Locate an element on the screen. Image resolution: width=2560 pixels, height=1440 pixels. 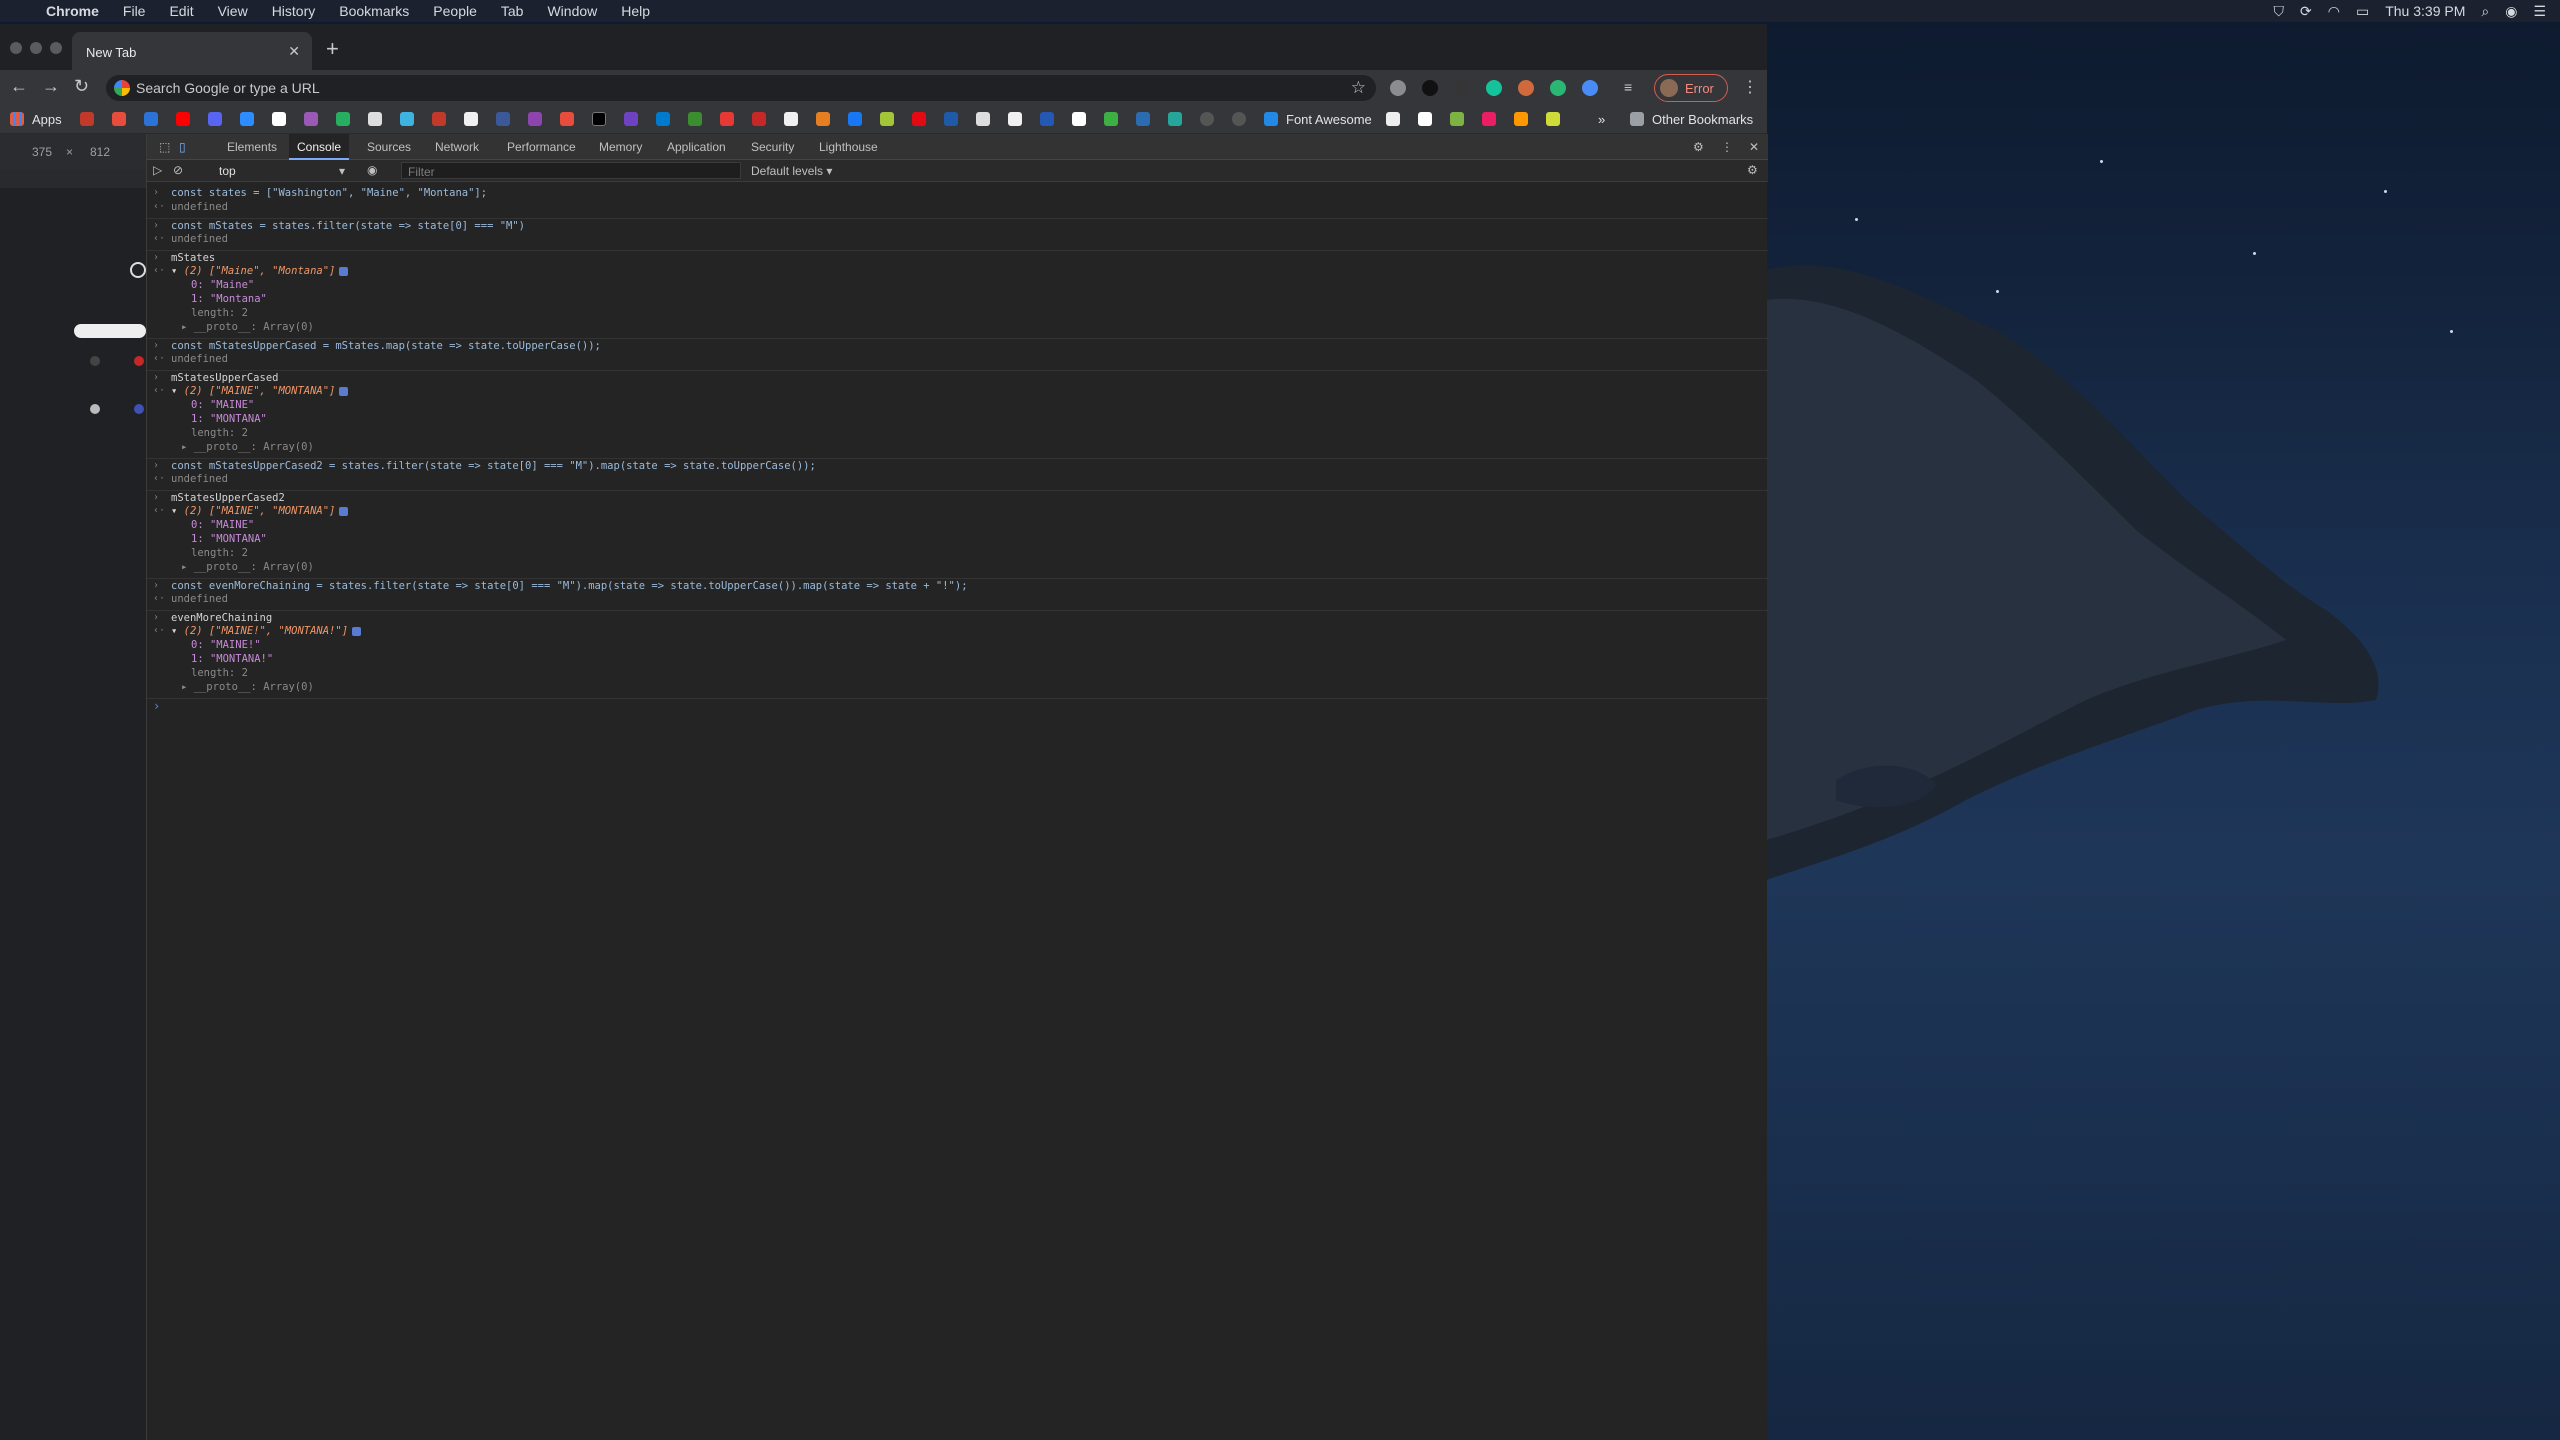
menu-list-icon: ☰ is located at coordinates (2539, 11).